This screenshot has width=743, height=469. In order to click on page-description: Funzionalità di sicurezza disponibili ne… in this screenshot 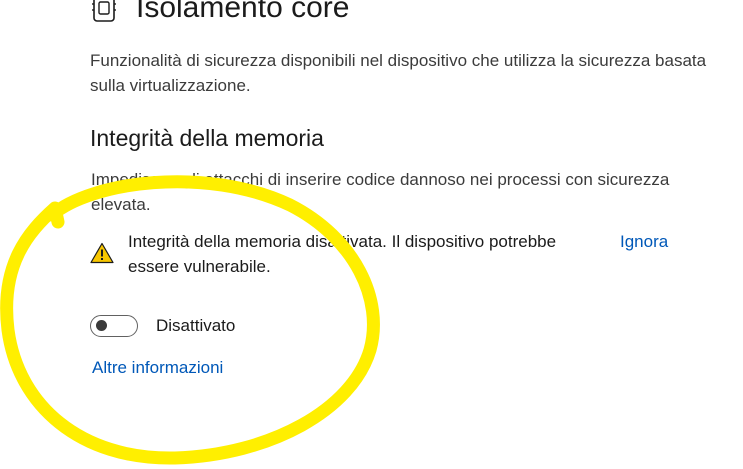, I will do `click(398, 73)`.